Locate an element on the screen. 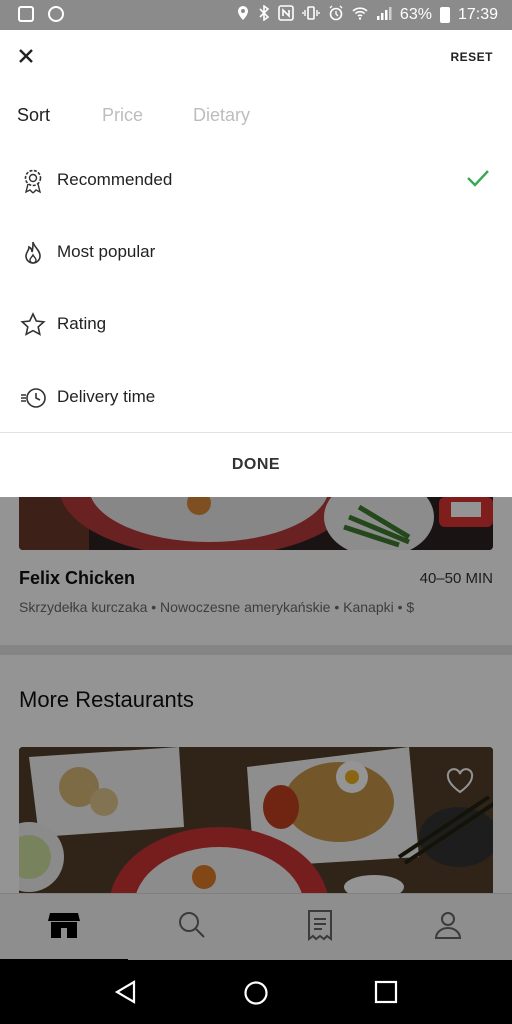 The height and width of the screenshot is (1024, 512). sort-option-most-popular: Most popular is located at coordinates (256, 252).